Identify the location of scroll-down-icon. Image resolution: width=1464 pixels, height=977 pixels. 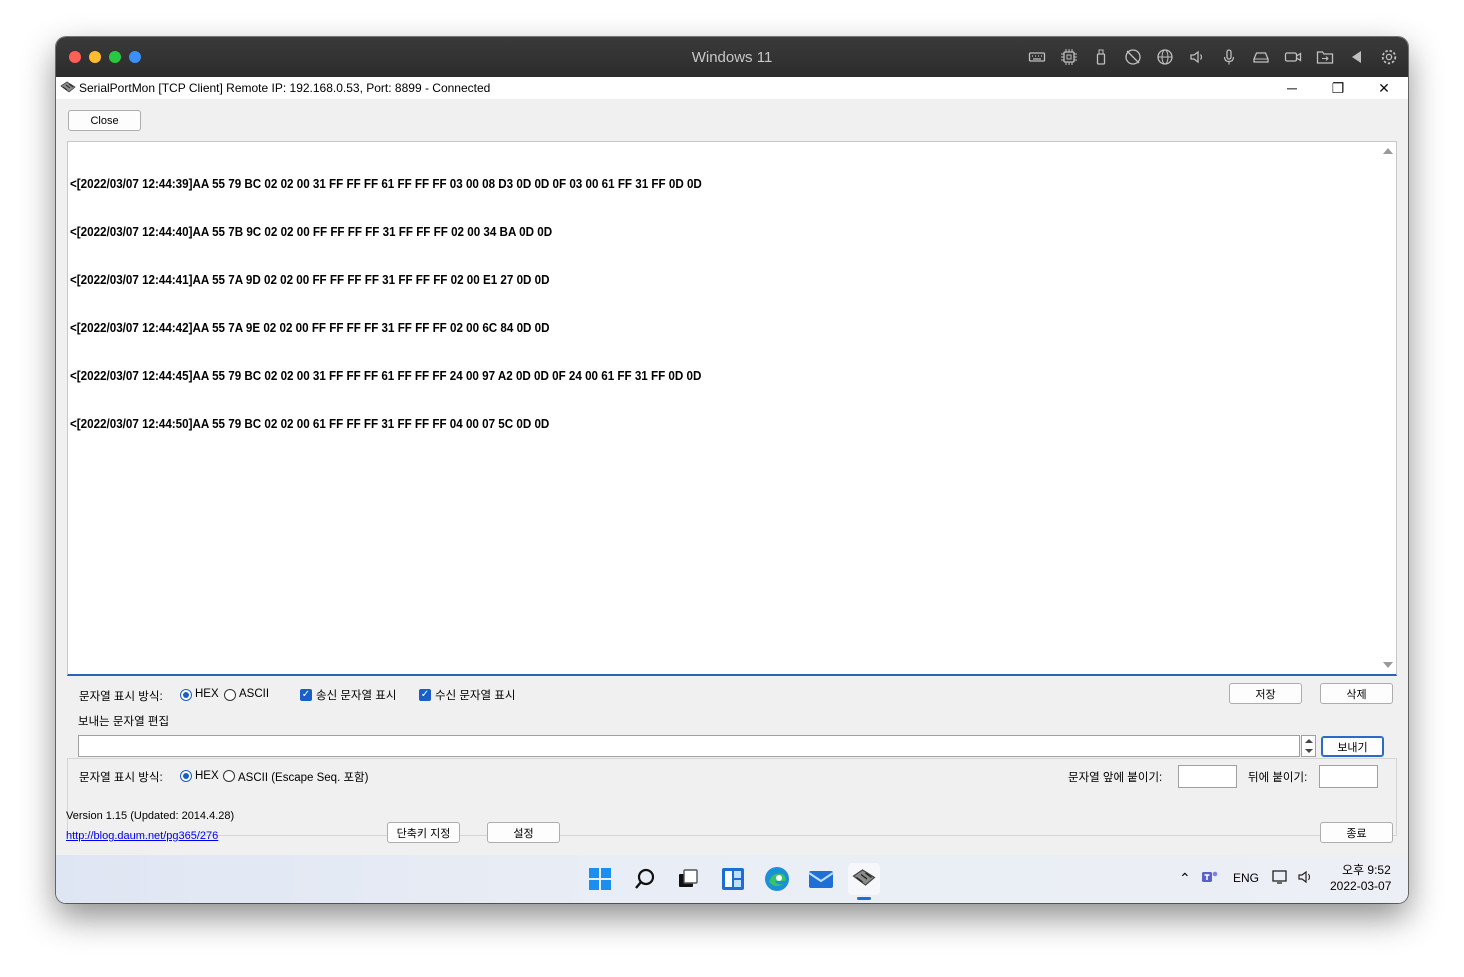
(1388, 665).